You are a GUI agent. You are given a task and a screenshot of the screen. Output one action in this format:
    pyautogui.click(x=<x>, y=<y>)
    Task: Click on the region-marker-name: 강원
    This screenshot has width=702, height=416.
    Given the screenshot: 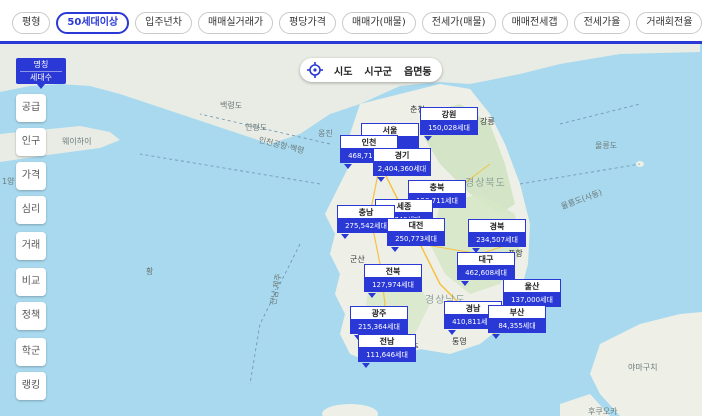 What is the action you would take?
    pyautogui.click(x=449, y=114)
    